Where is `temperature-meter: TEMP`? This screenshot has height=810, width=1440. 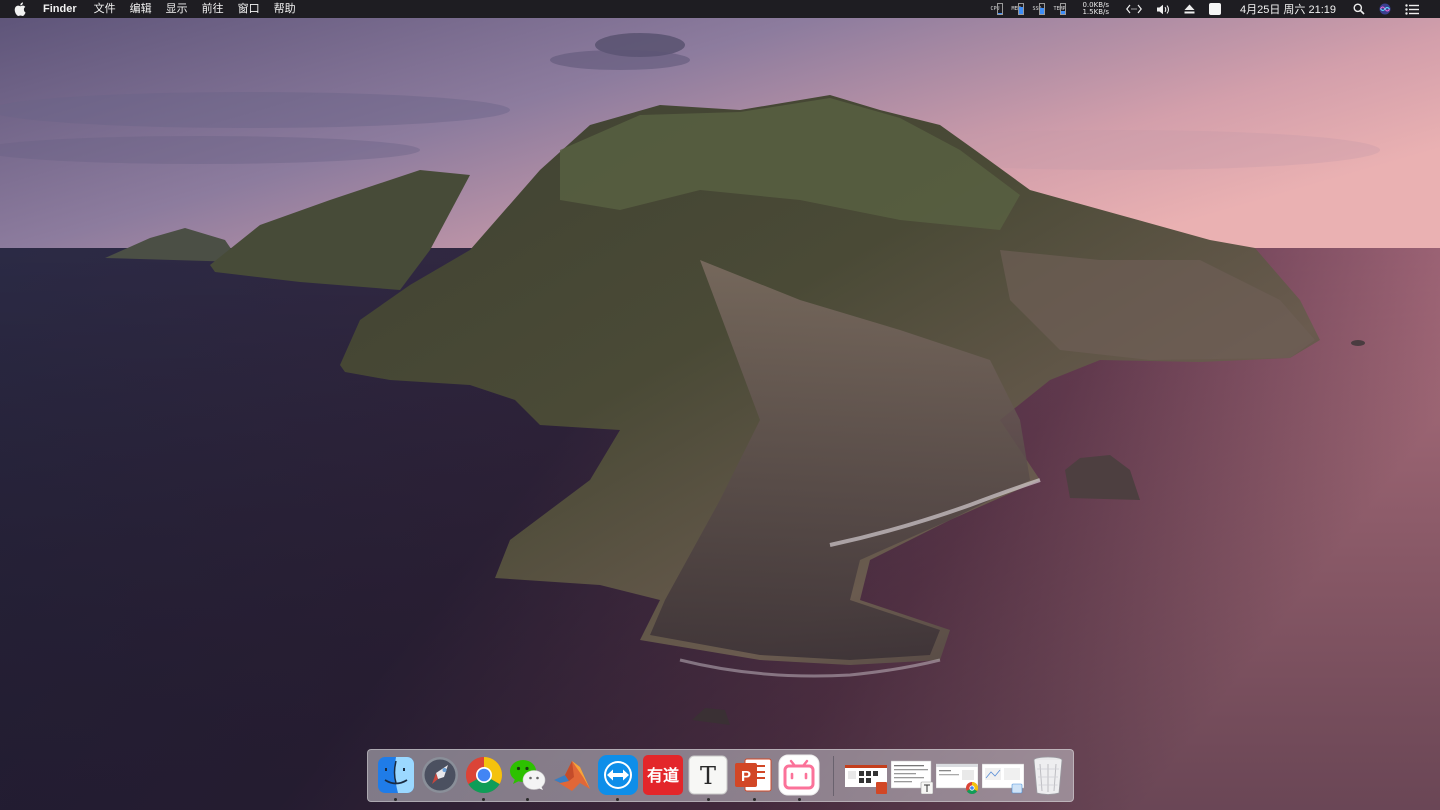 temperature-meter: TEMP is located at coordinates (1060, 9).